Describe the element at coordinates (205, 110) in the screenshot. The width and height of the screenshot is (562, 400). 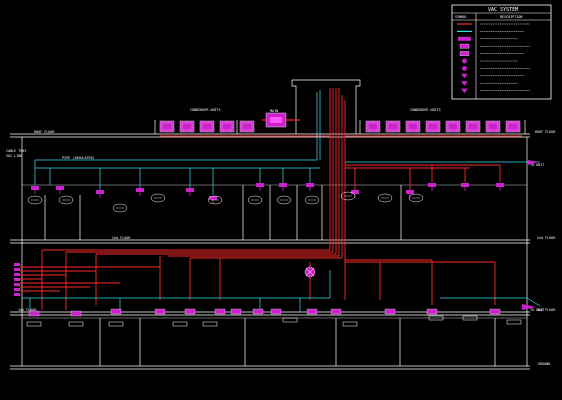
I see `condenser-label-left: CONDENSER UNITS` at that location.